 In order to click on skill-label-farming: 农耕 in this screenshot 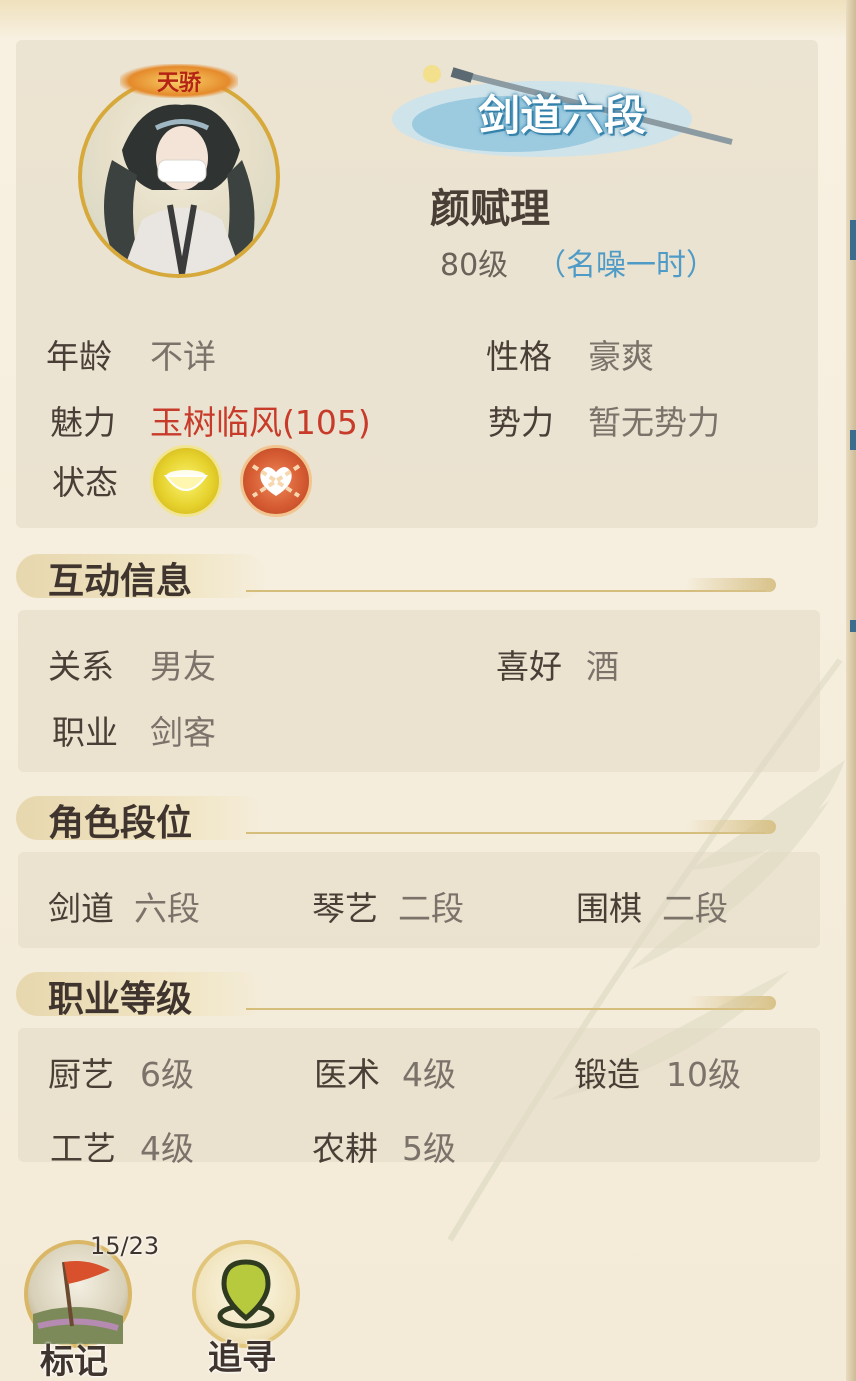, I will do `click(345, 1148)`.